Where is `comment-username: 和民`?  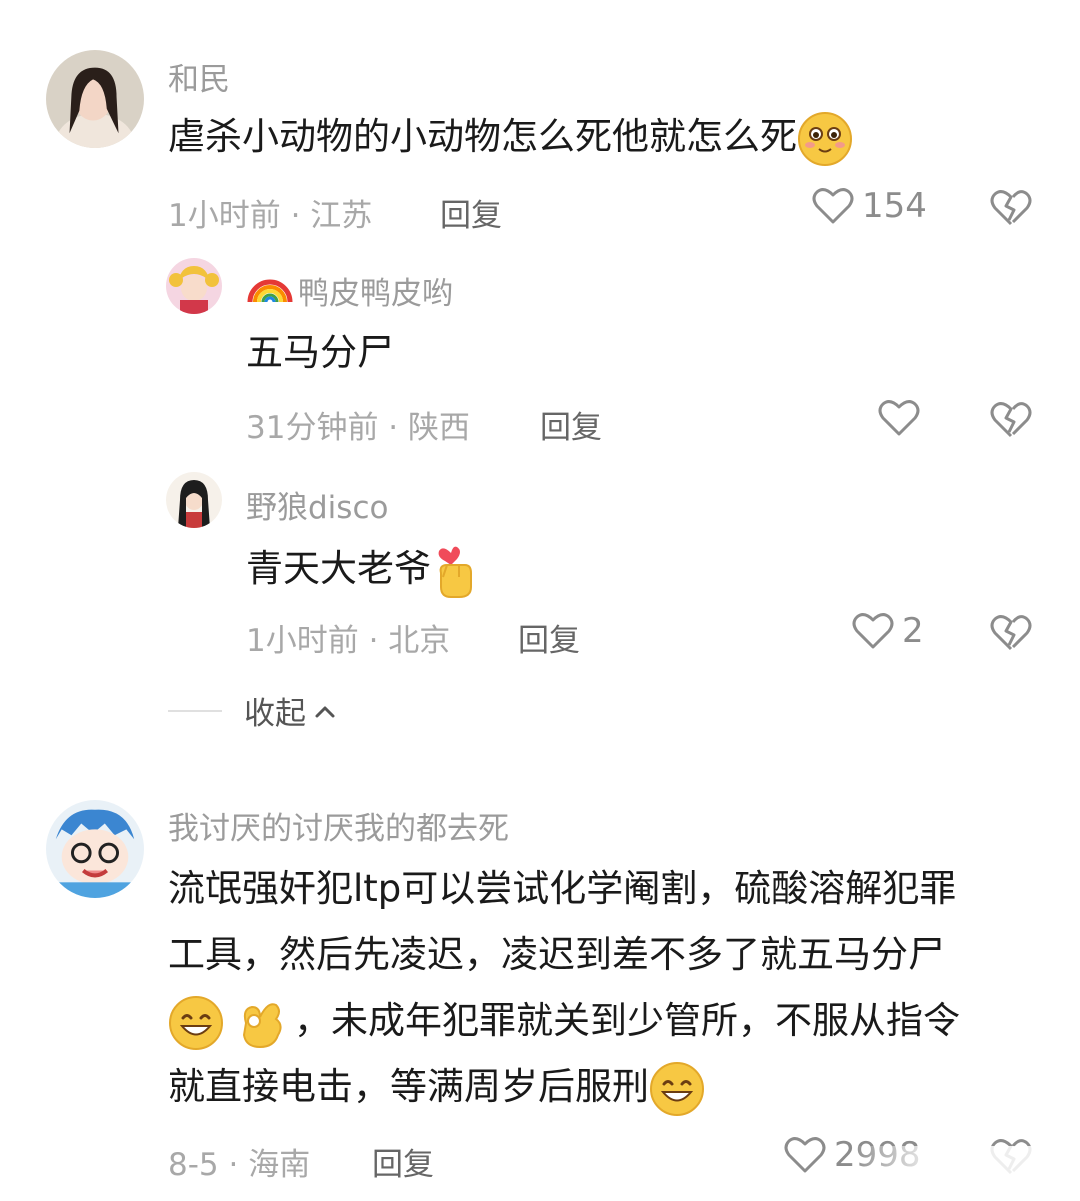 comment-username: 和民 is located at coordinates (199, 76).